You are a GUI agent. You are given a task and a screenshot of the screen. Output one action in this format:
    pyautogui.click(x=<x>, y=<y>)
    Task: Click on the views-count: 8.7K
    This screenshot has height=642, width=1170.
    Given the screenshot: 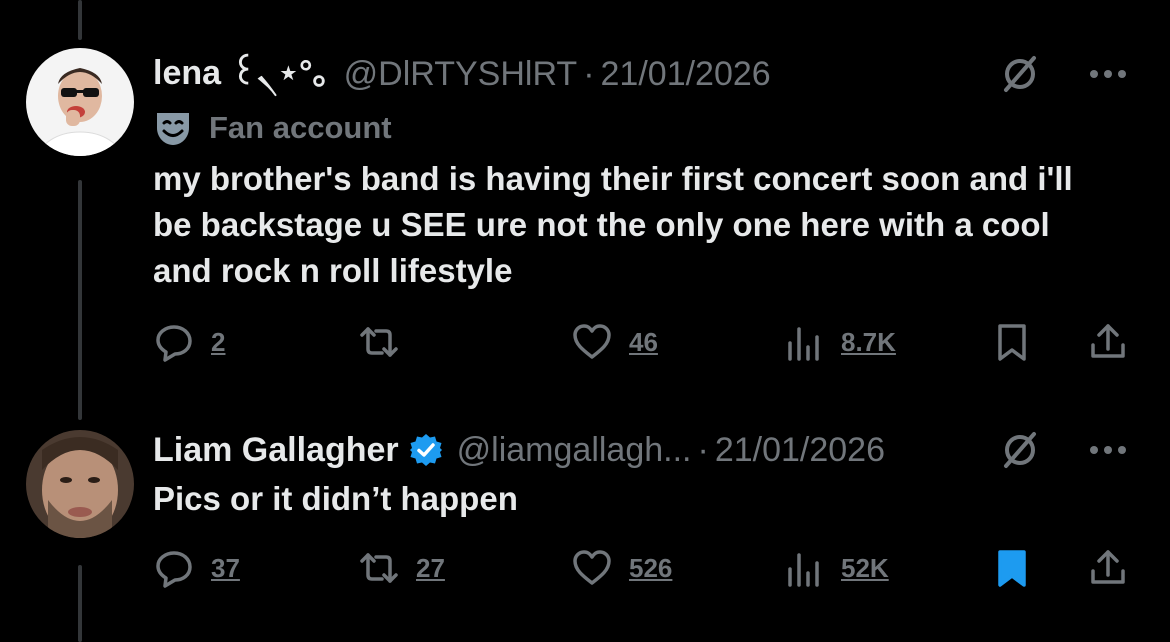 What is the action you would take?
    pyautogui.click(x=868, y=341)
    